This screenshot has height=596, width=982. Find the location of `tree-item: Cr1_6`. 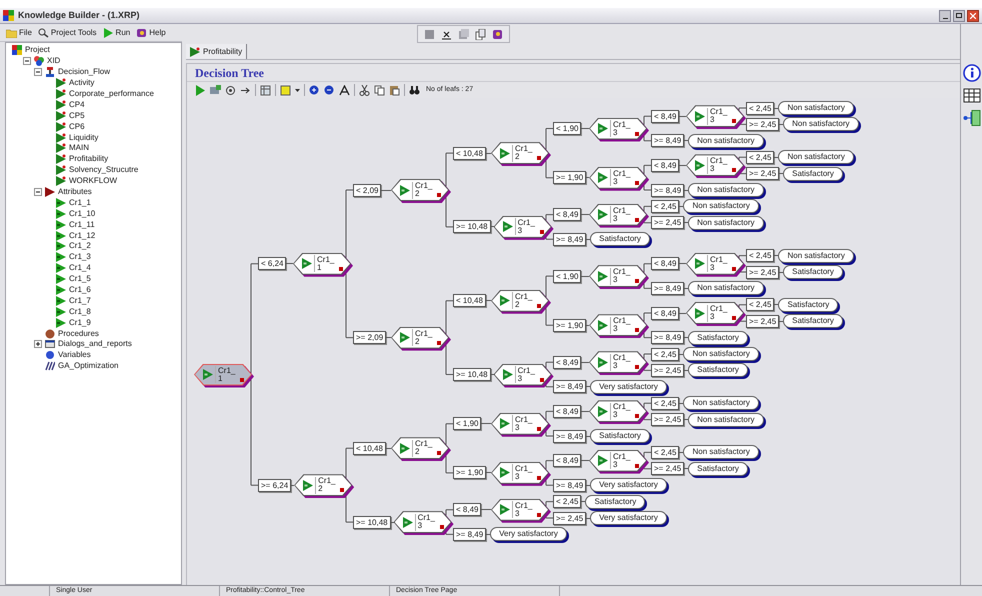

tree-item: Cr1_6 is located at coordinates (80, 290).